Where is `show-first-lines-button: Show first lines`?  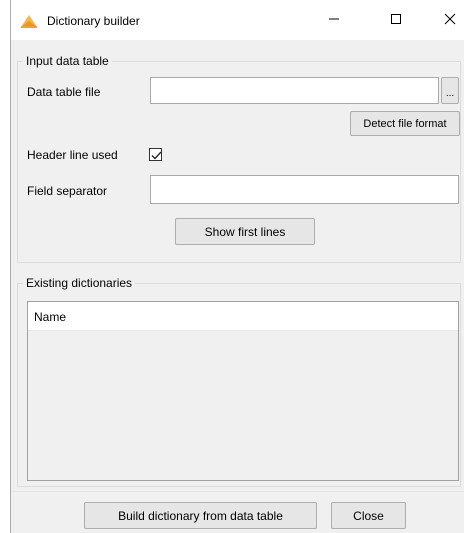
show-first-lines-button: Show first lines is located at coordinates (245, 231).